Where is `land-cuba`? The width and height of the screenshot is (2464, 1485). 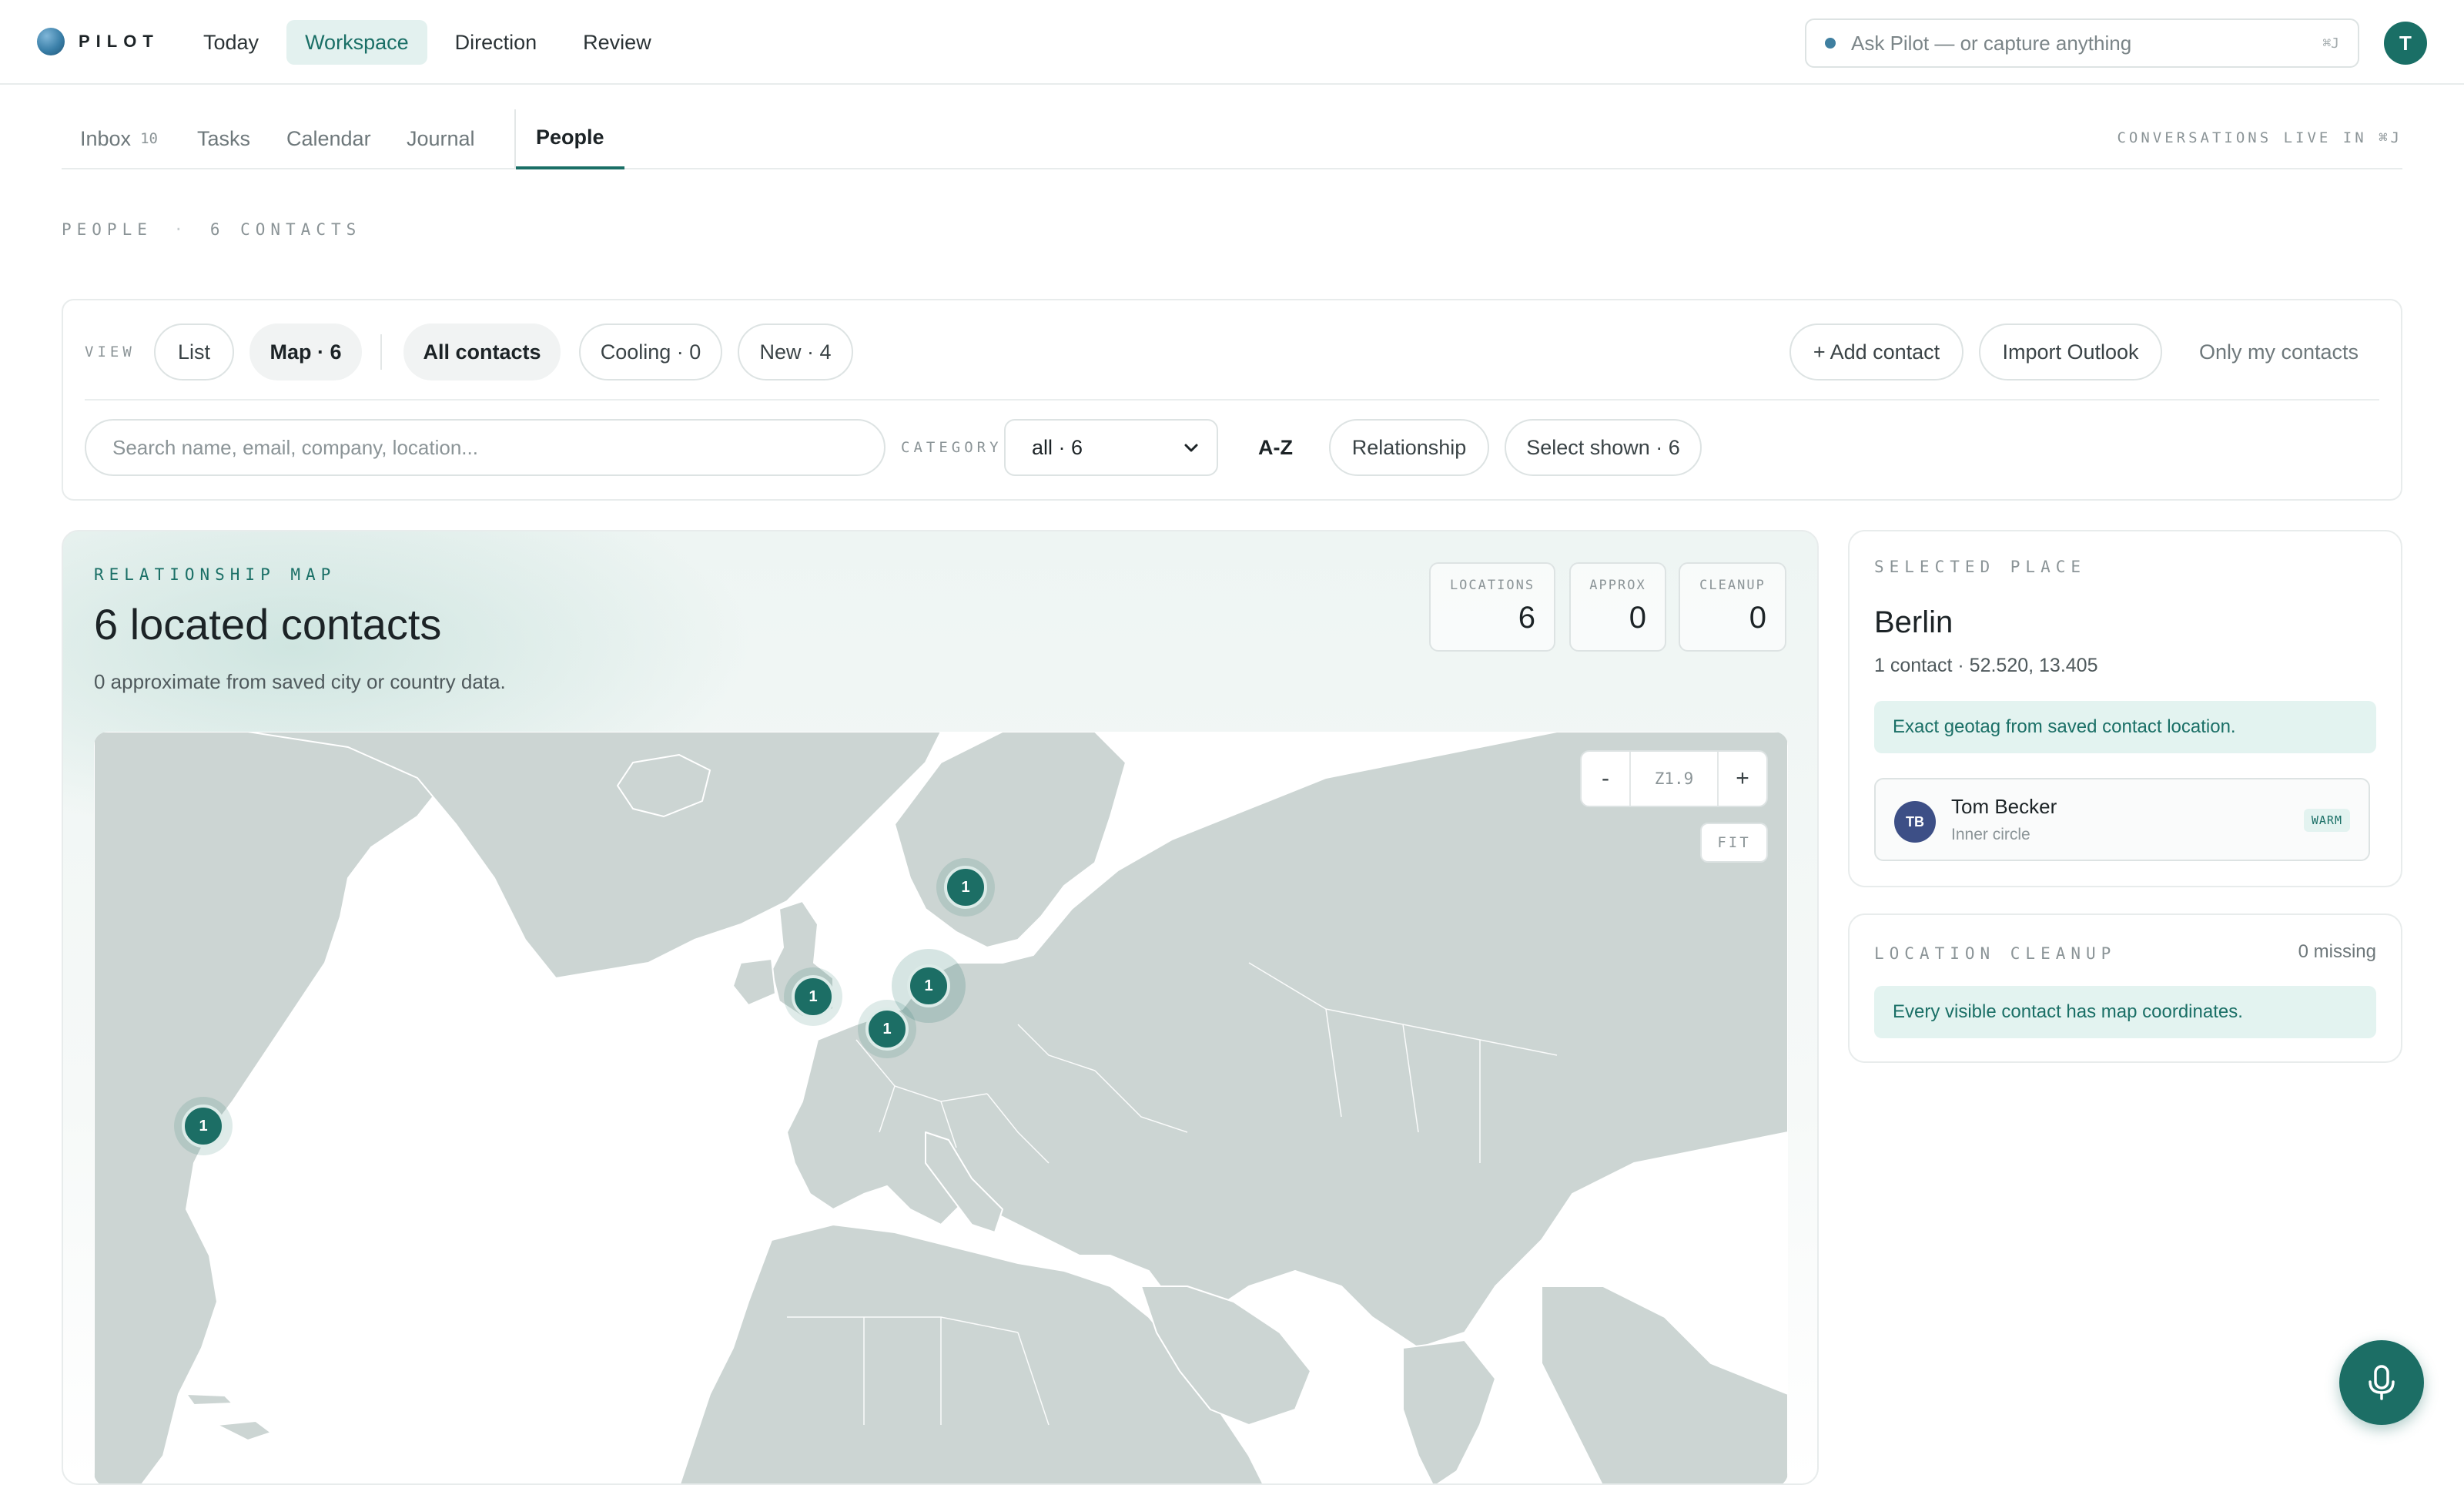 land-cuba is located at coordinates (210, 1399).